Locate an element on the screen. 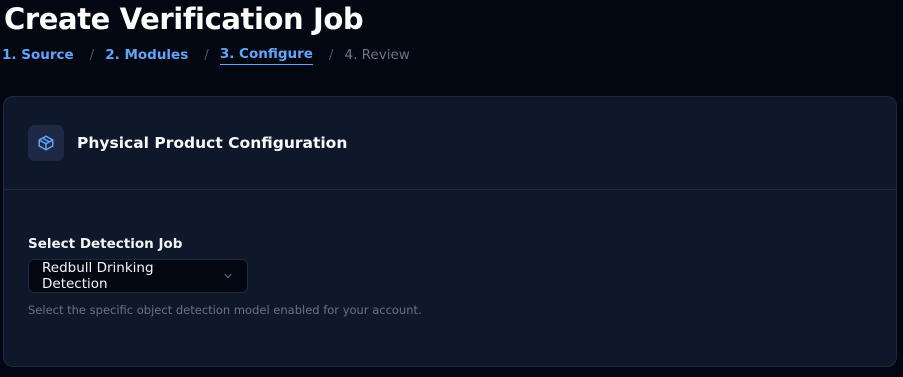 This screenshot has width=903, height=377. page-title: Create Verification Job is located at coordinates (184, 19).